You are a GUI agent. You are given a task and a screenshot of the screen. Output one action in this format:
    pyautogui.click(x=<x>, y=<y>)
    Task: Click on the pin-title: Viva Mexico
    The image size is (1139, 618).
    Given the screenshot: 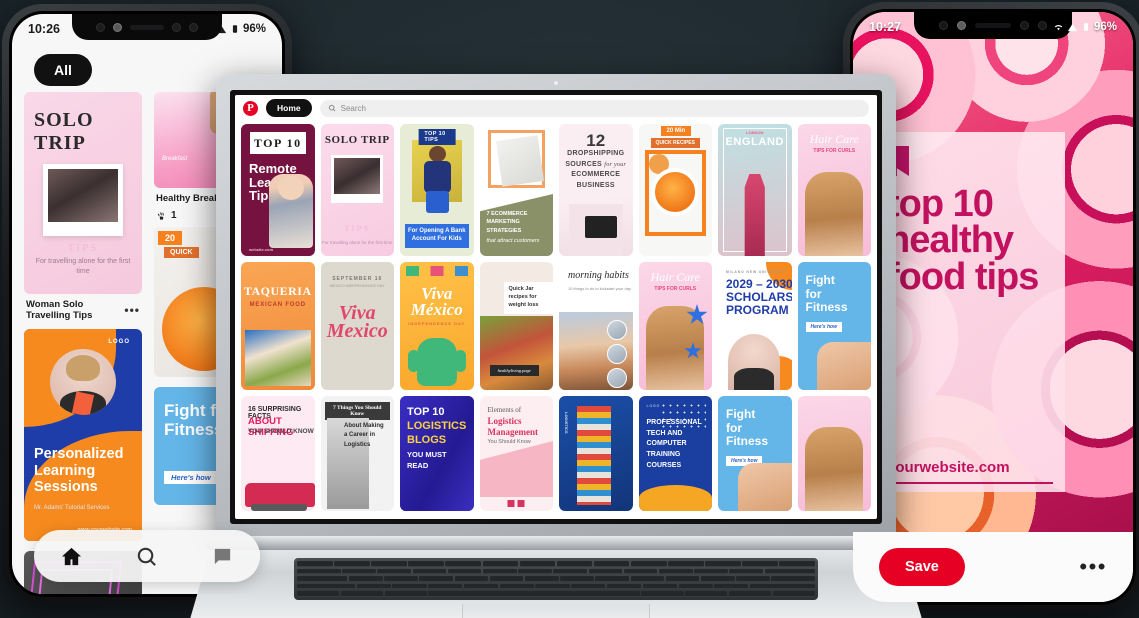 What is the action you would take?
    pyautogui.click(x=357, y=322)
    